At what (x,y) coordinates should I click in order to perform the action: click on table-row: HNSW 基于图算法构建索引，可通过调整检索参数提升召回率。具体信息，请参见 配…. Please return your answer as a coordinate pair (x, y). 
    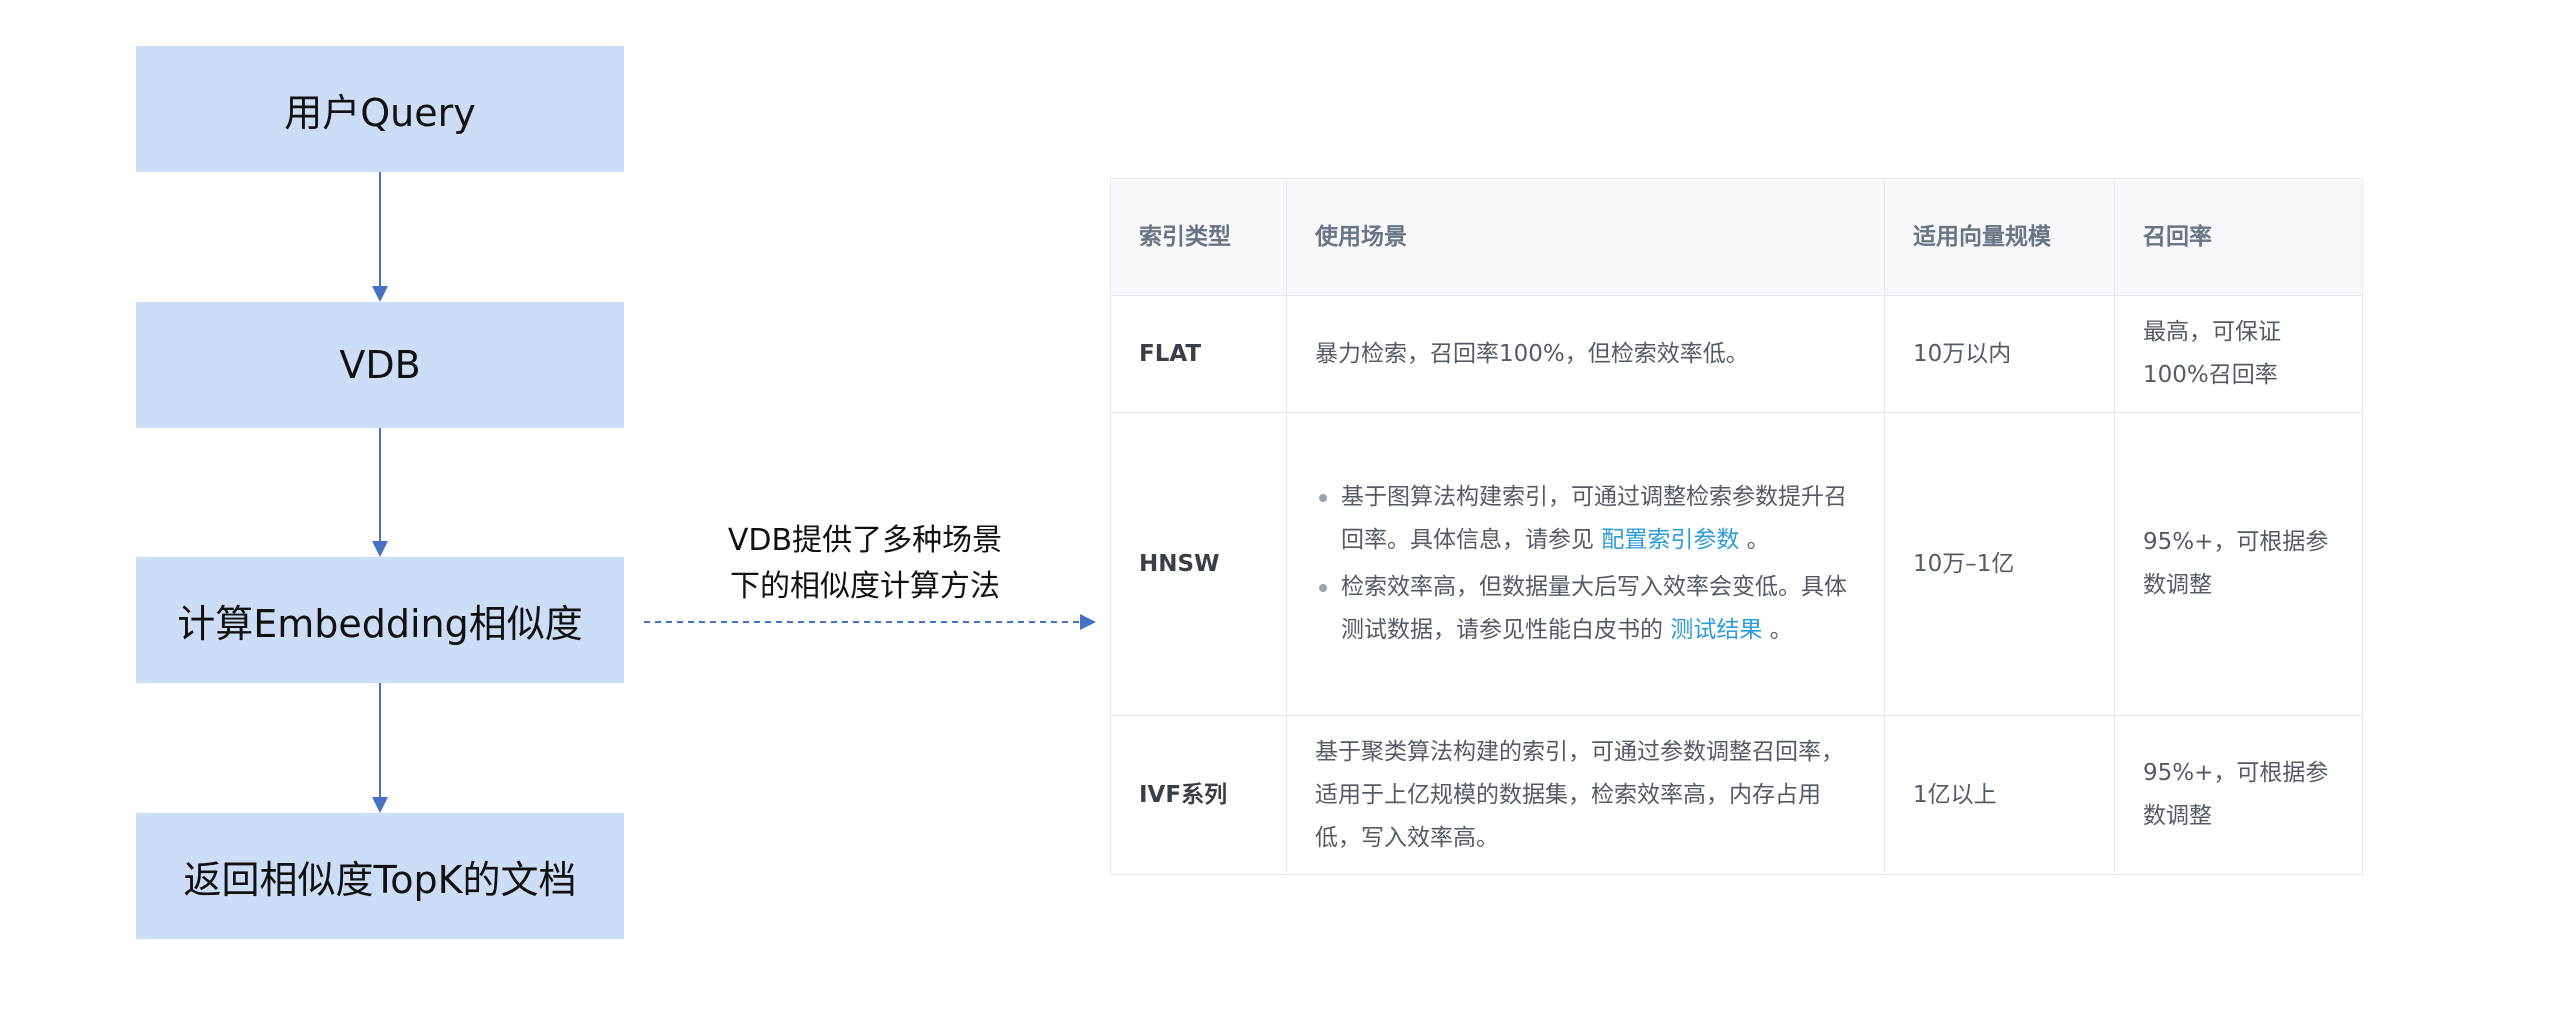
    Looking at the image, I should click on (1736, 564).